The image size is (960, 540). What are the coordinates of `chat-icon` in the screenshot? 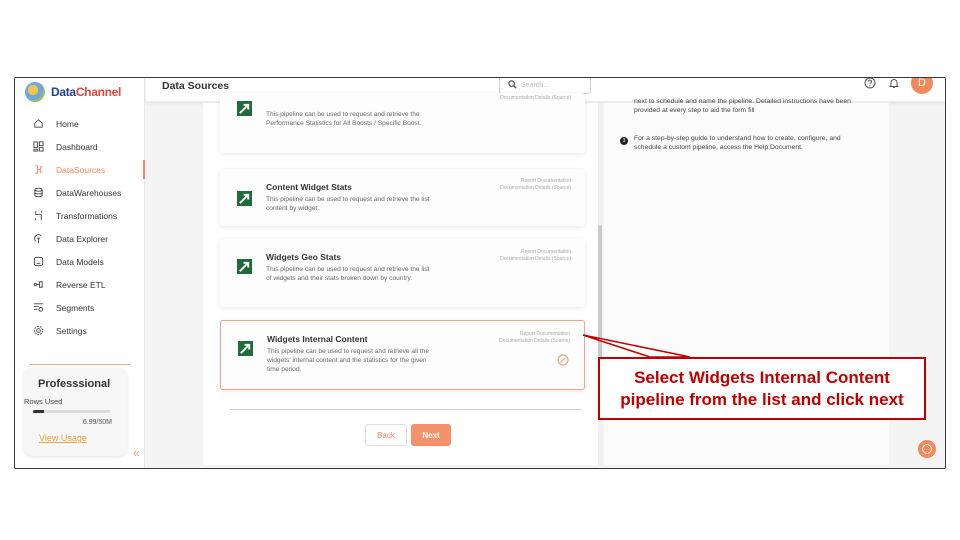 It's located at (927, 449).